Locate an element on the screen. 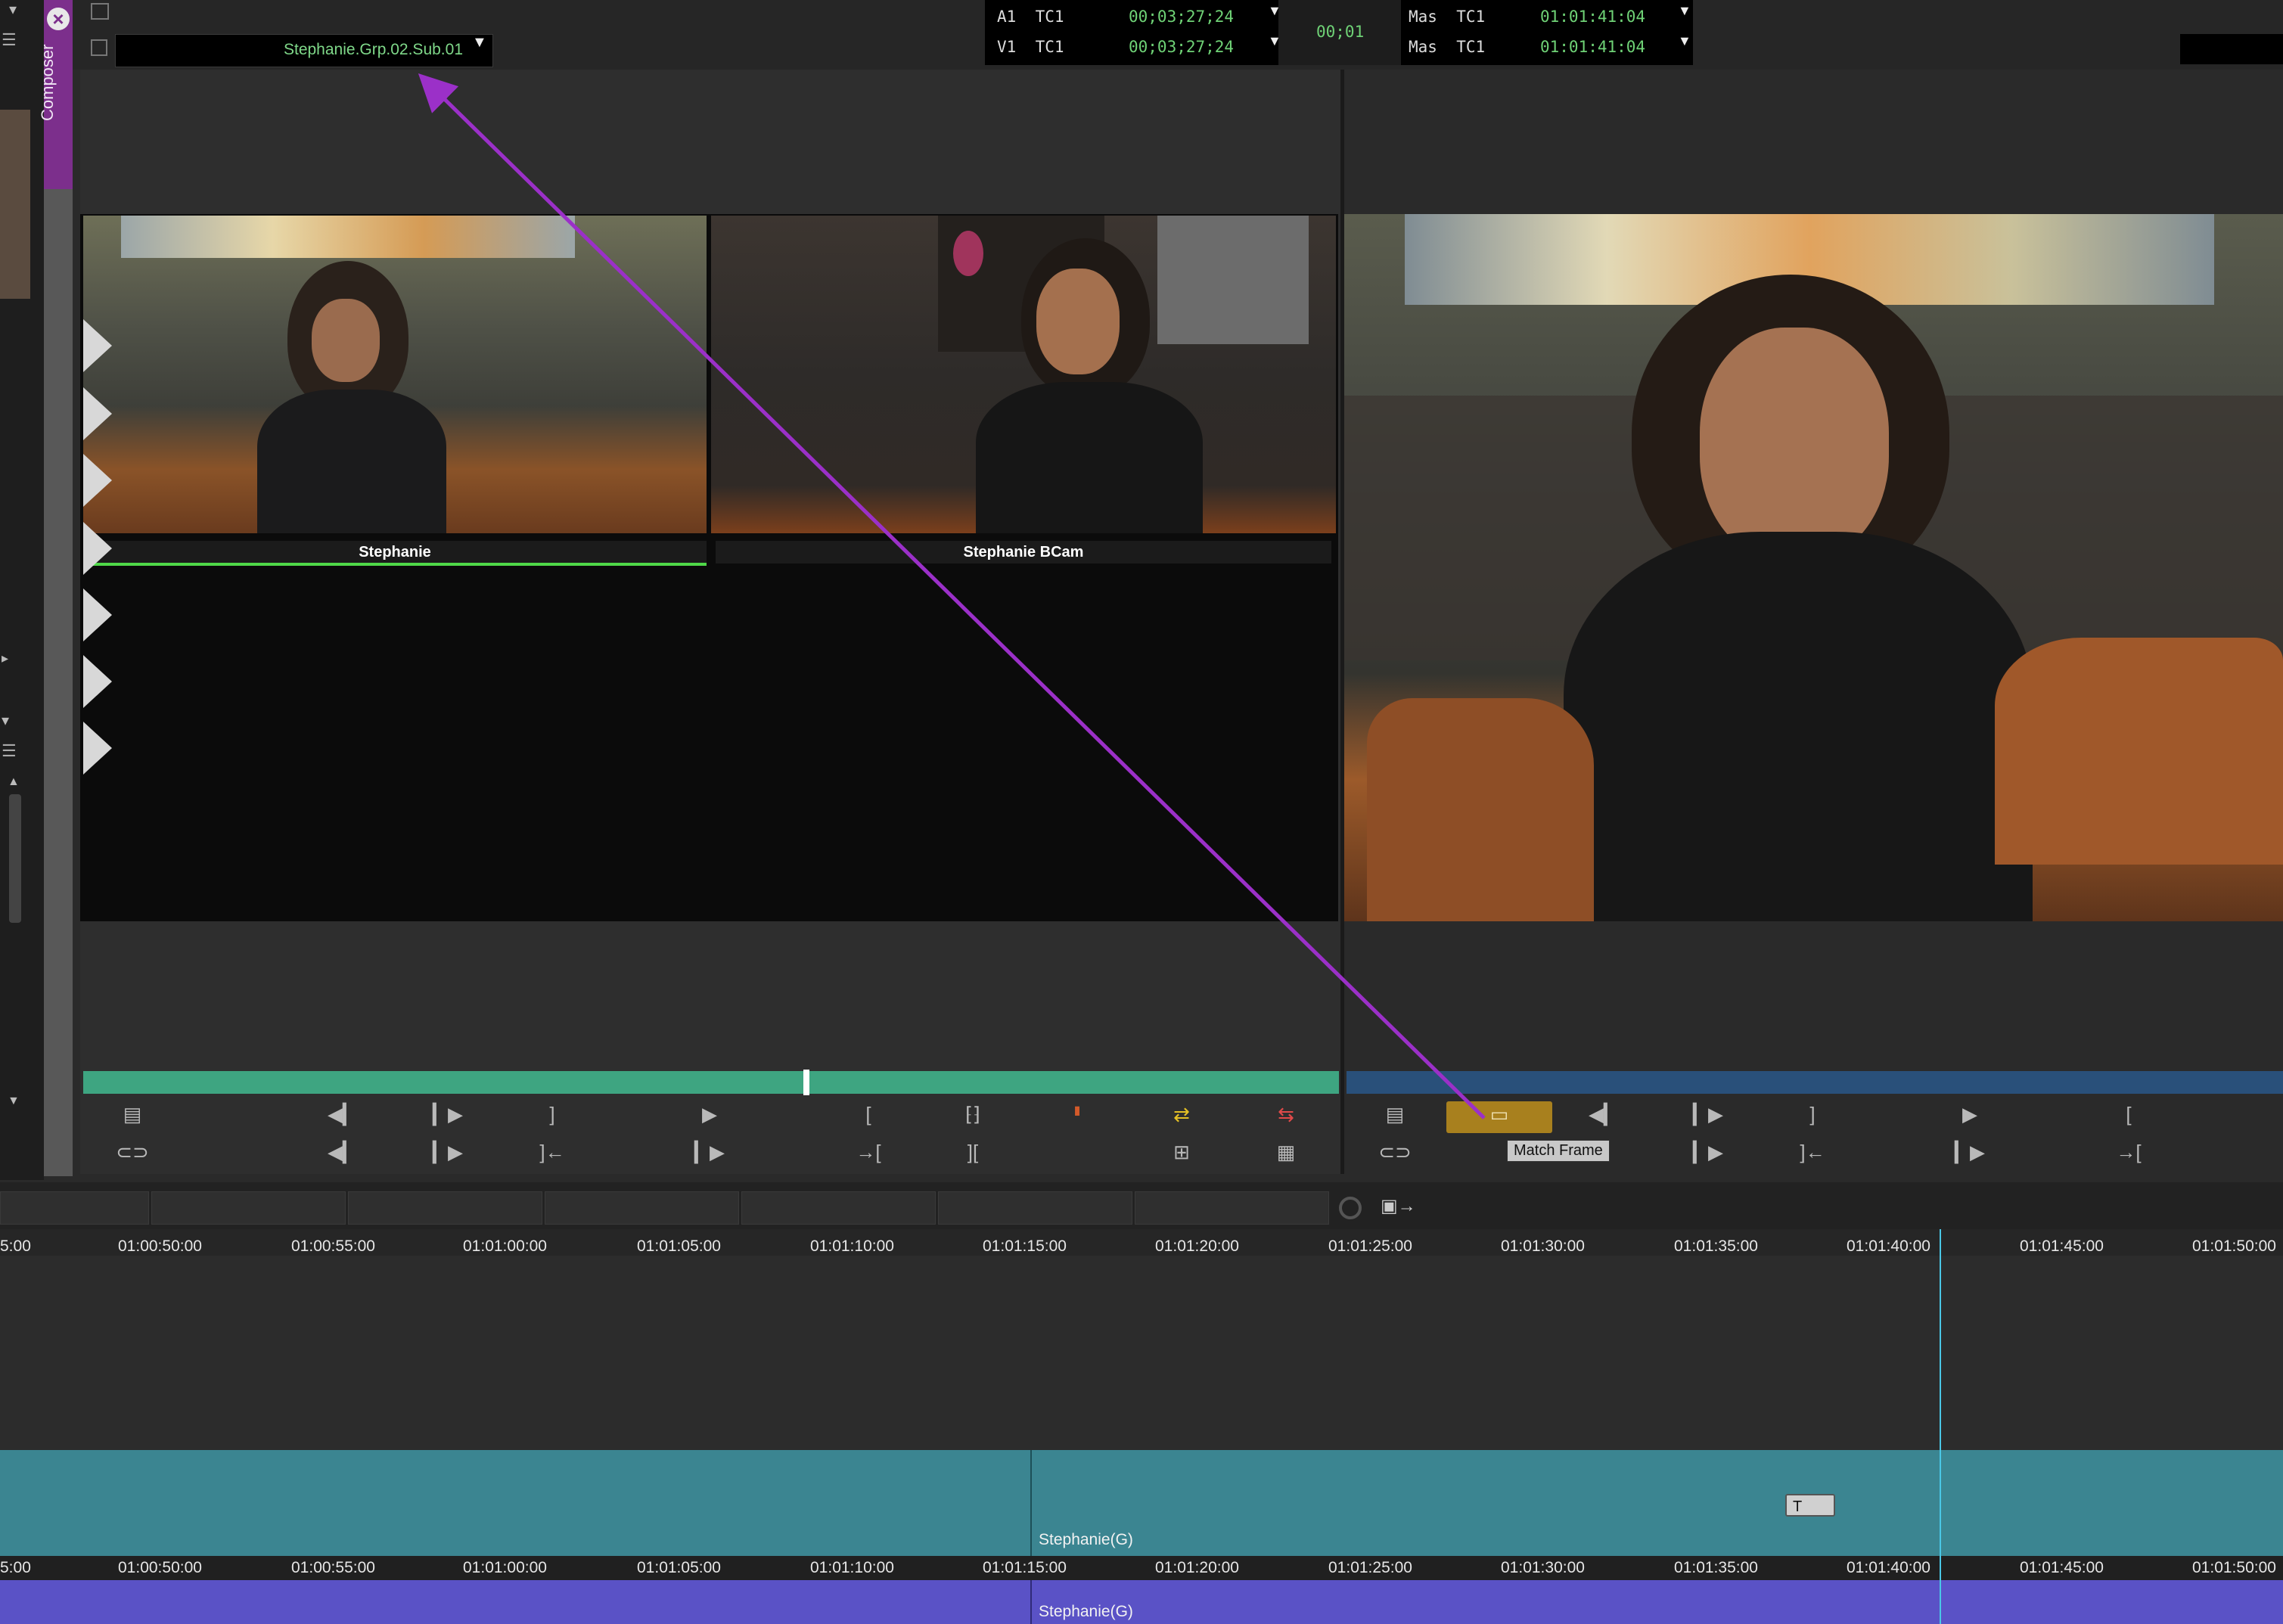 This screenshot has height=1624, width=2283. title-effect-icon: T is located at coordinates (1810, 1505).